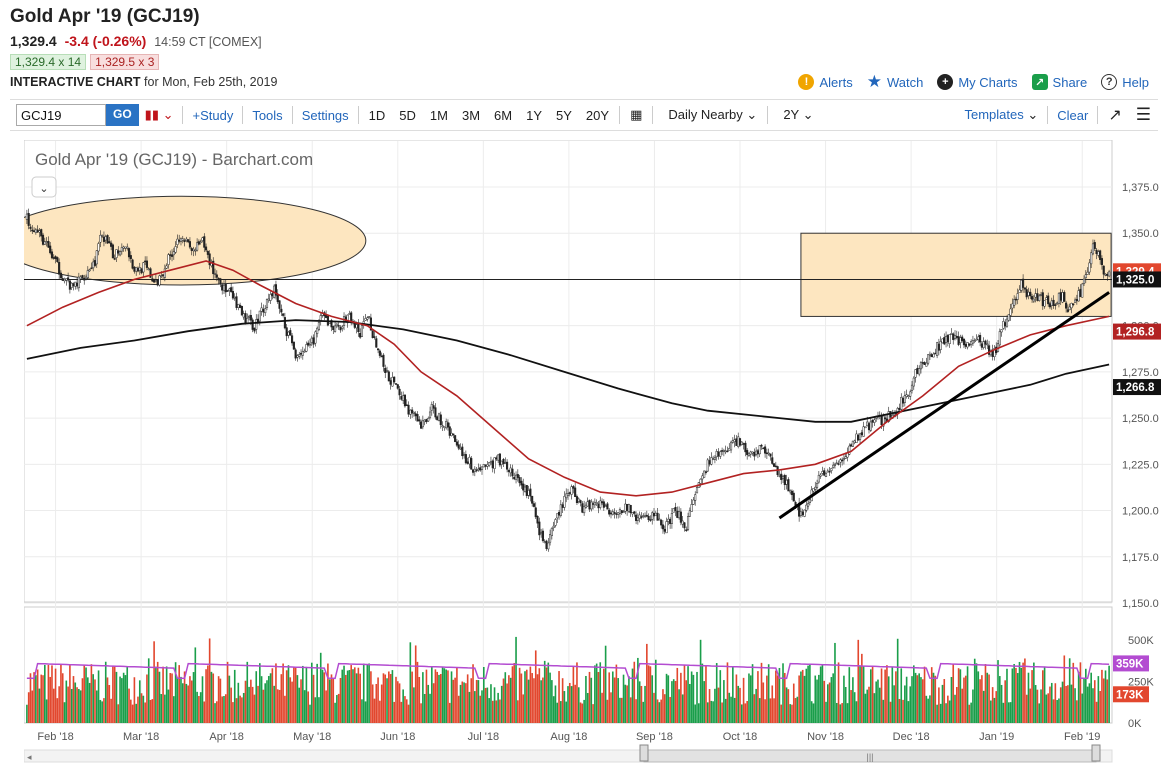  I want to click on share-button: ↗ Share, so click(1059, 82).